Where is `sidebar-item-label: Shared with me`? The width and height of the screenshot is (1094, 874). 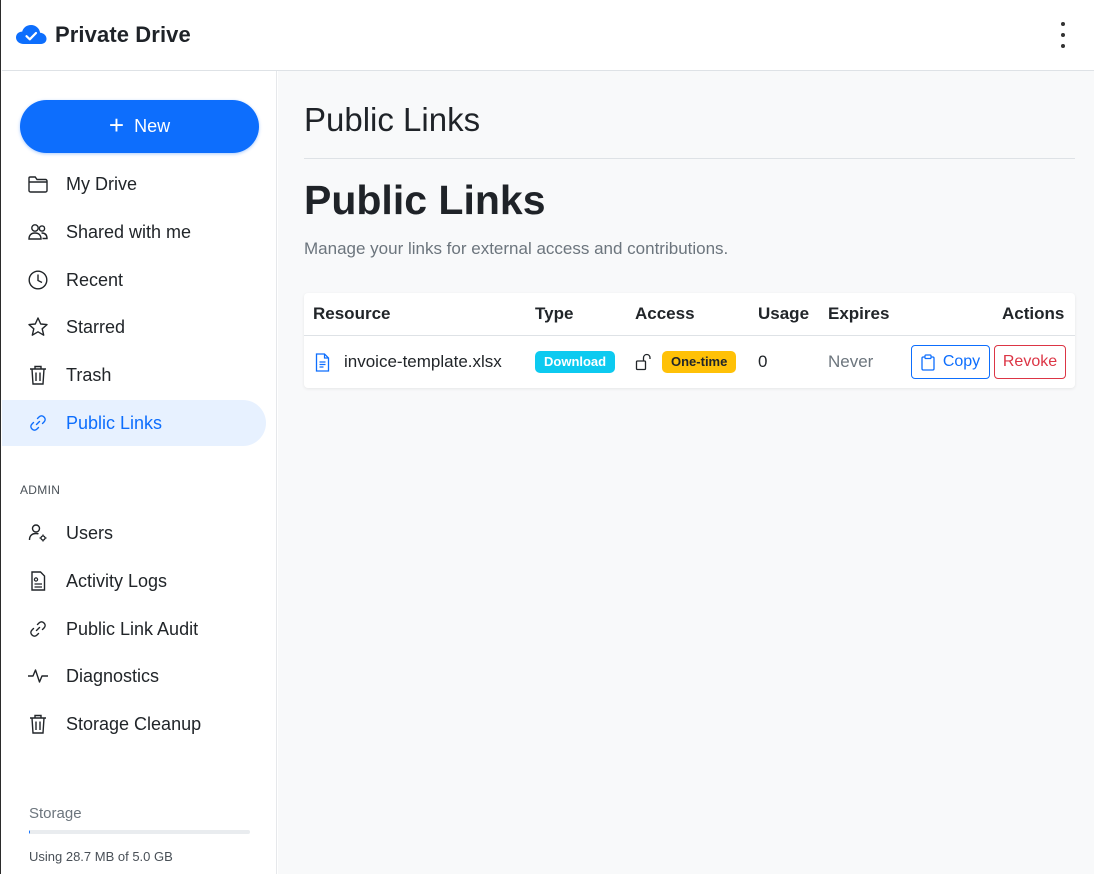 sidebar-item-label: Shared with me is located at coordinates (129, 231).